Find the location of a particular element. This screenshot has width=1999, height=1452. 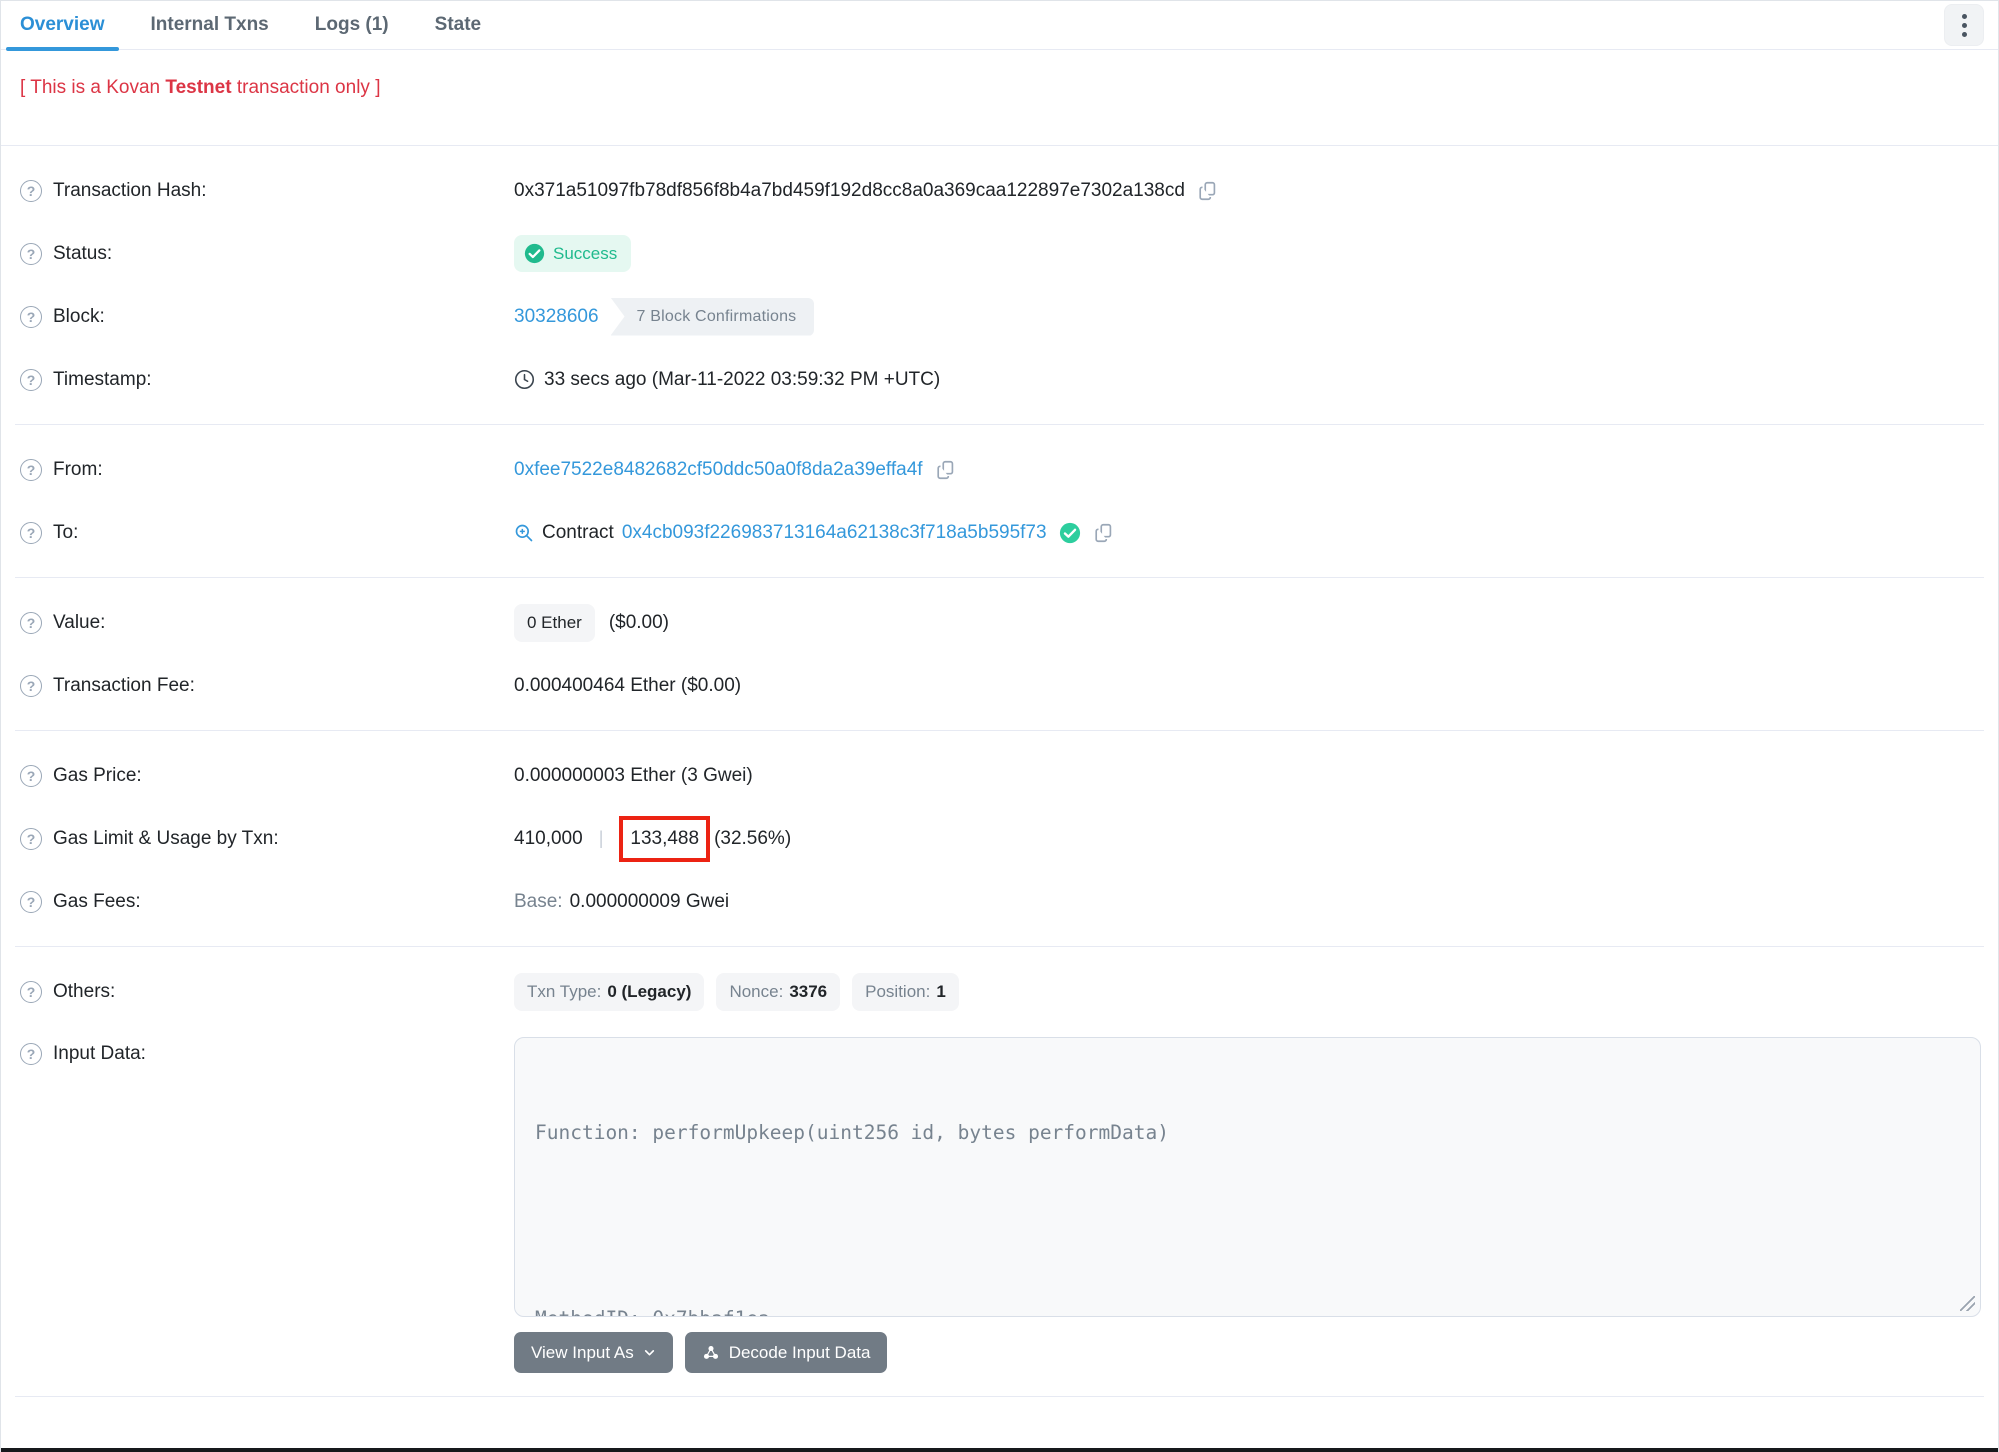

textarea-resize-handle is located at coordinates (1967, 1303).